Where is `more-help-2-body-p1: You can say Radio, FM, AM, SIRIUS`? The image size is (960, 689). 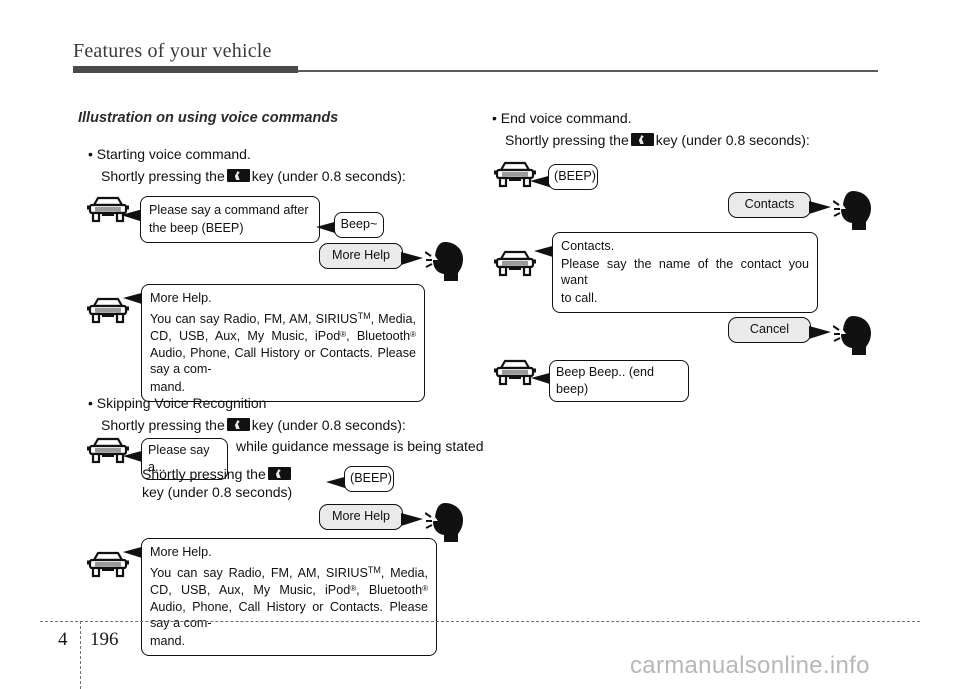 more-help-2-body-p1: You can say Radio, FM, AM, SIRIUS is located at coordinates (259, 572).